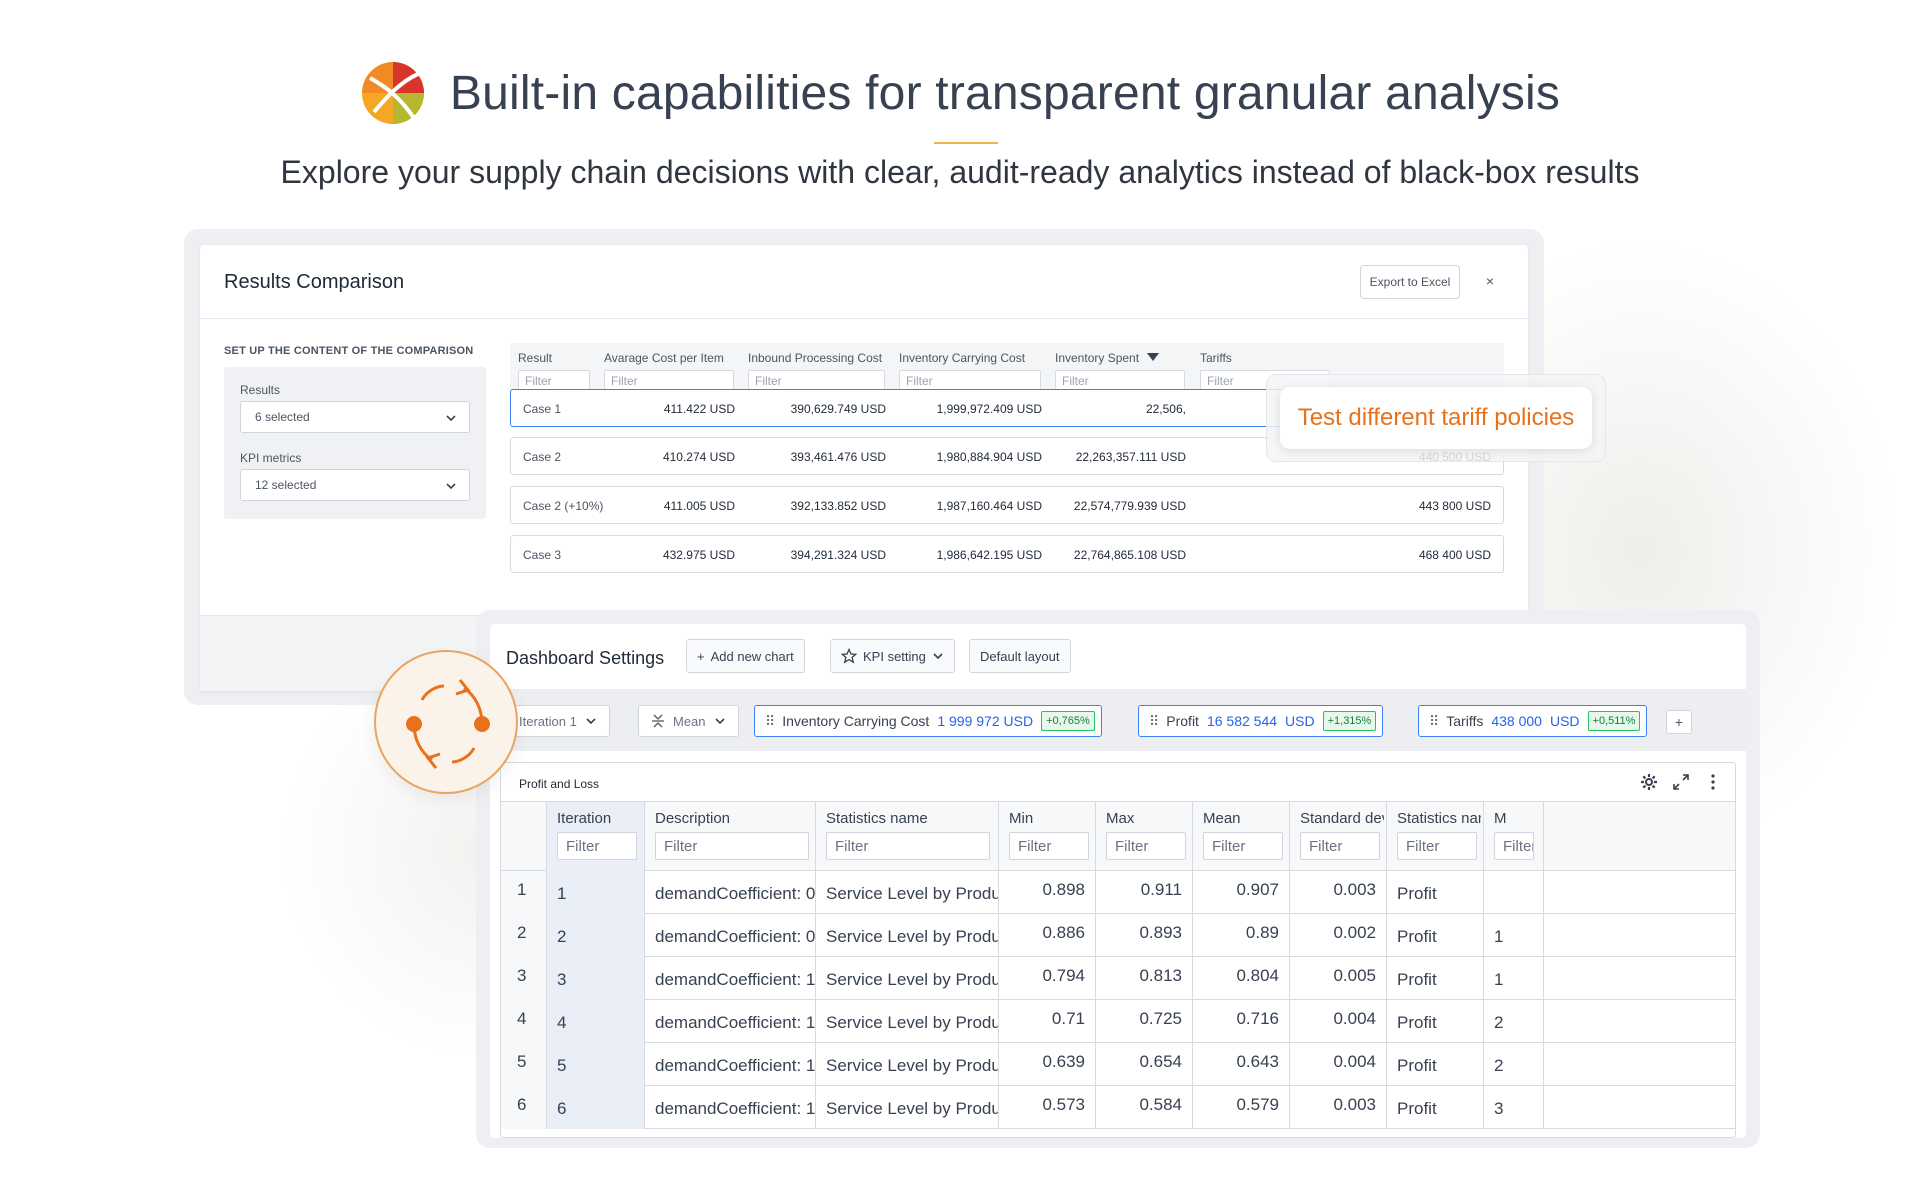  What do you see at coordinates (355, 485) in the screenshot?
I see `kpi-metrics-select: 12 selected` at bounding box center [355, 485].